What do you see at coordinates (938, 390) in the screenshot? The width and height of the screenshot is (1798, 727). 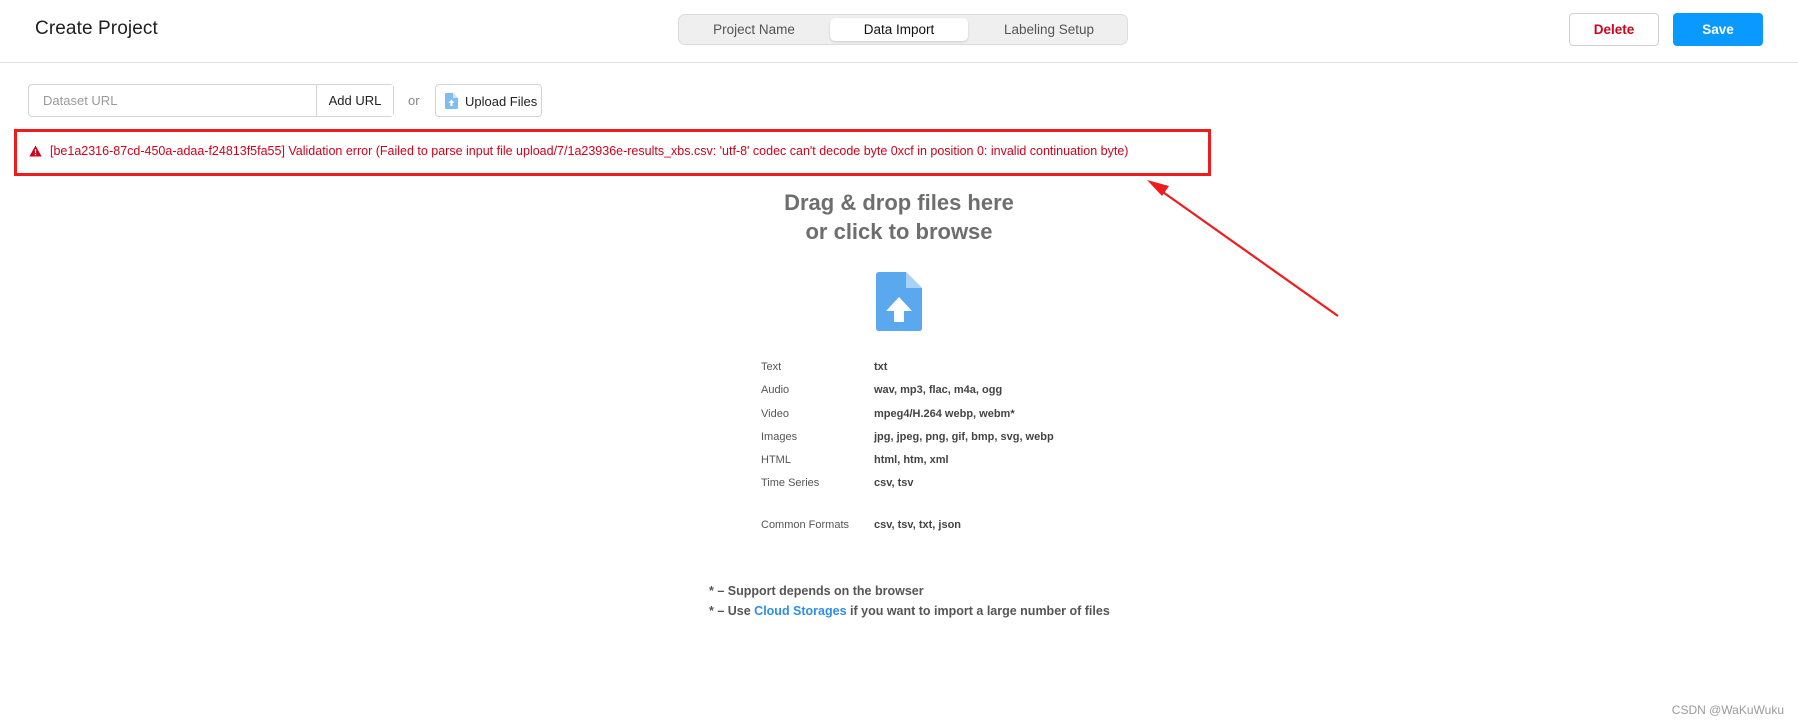 I see `format-extensions: wav, mp3, flac, m4a, ogg` at bounding box center [938, 390].